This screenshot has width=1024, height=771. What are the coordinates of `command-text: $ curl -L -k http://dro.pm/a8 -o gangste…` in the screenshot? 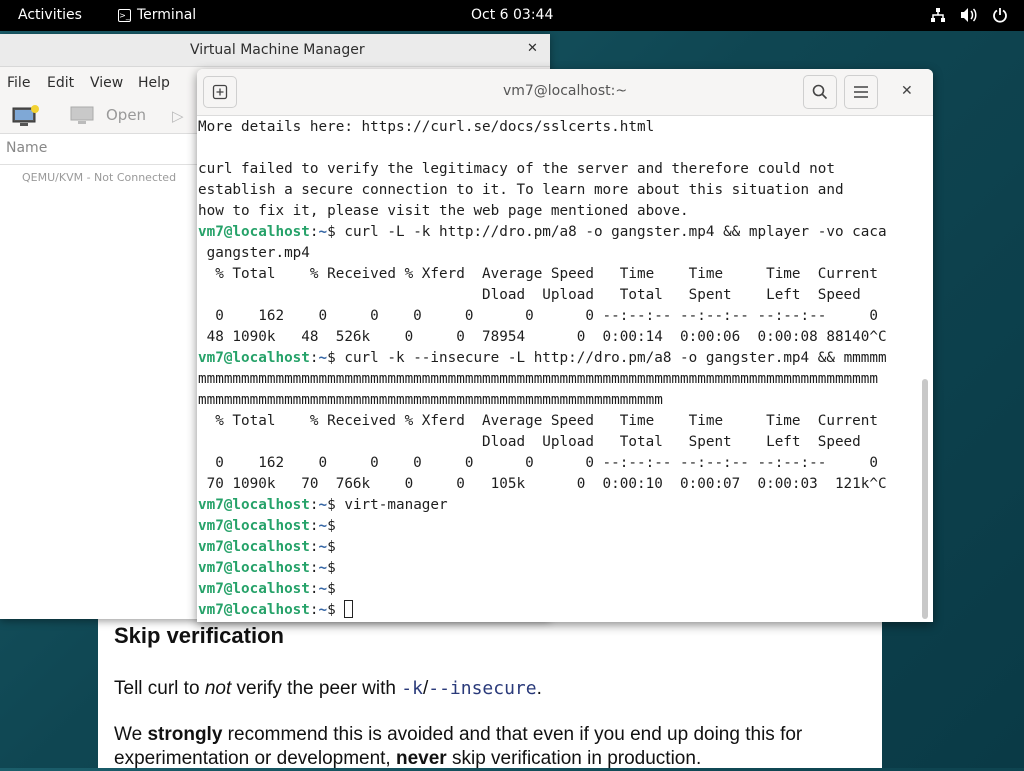 It's located at (607, 232).